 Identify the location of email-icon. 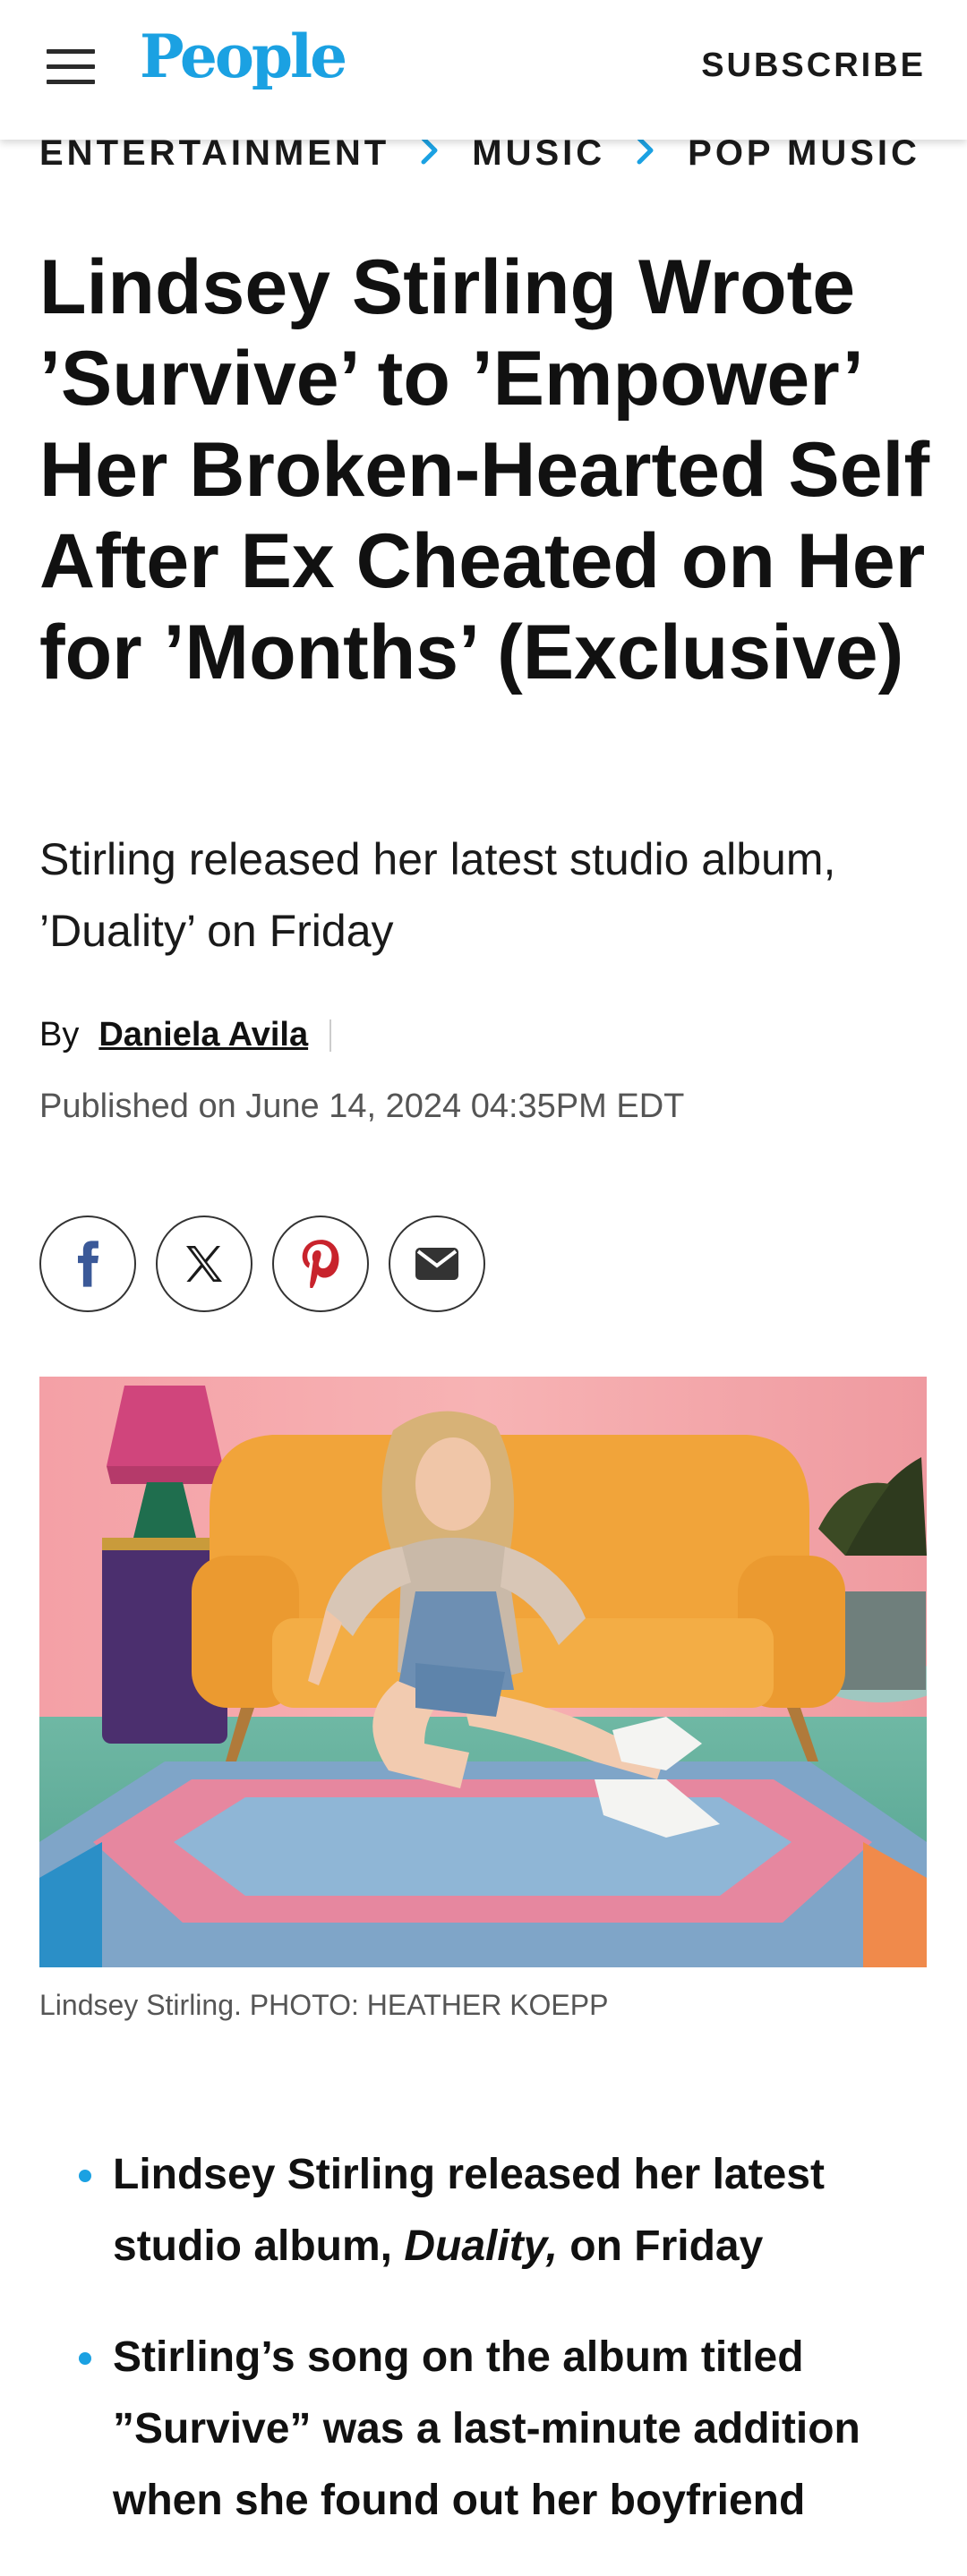
(436, 1264).